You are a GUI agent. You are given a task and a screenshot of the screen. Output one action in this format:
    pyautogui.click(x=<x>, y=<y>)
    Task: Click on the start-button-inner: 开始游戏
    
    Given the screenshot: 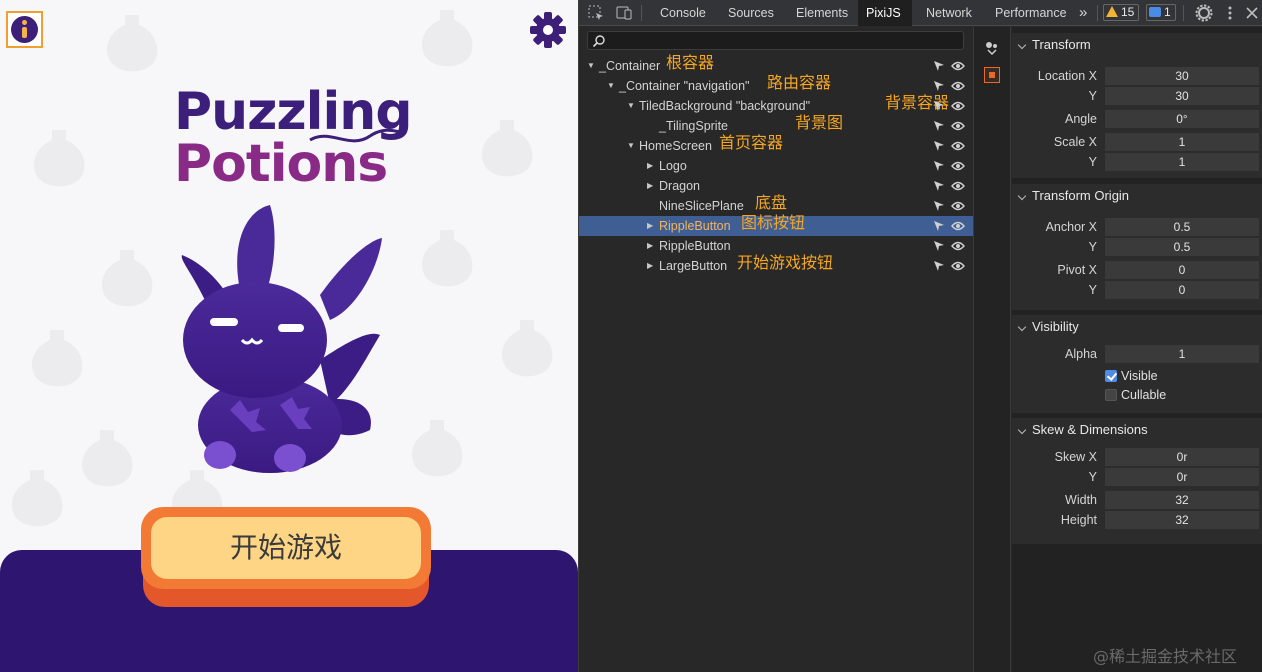 What is the action you would take?
    pyautogui.click(x=286, y=548)
    